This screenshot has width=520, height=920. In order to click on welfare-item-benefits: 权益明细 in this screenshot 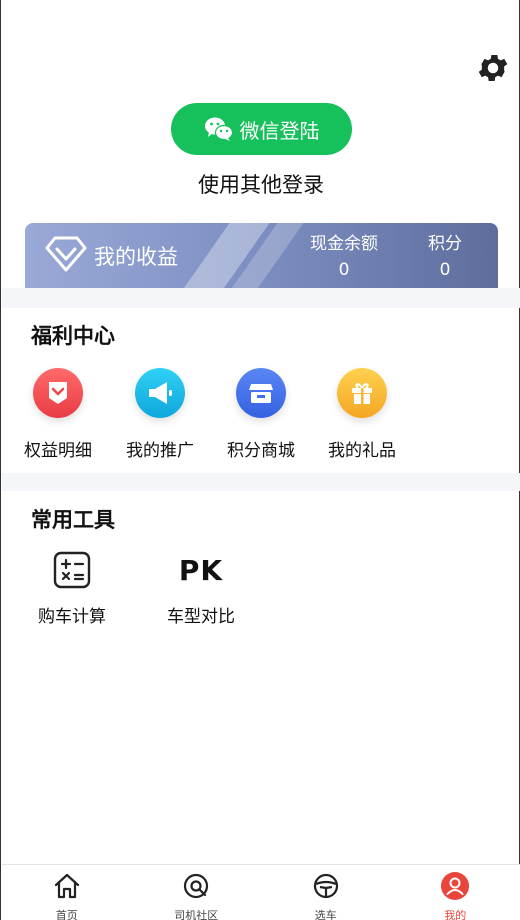, I will do `click(58, 414)`.